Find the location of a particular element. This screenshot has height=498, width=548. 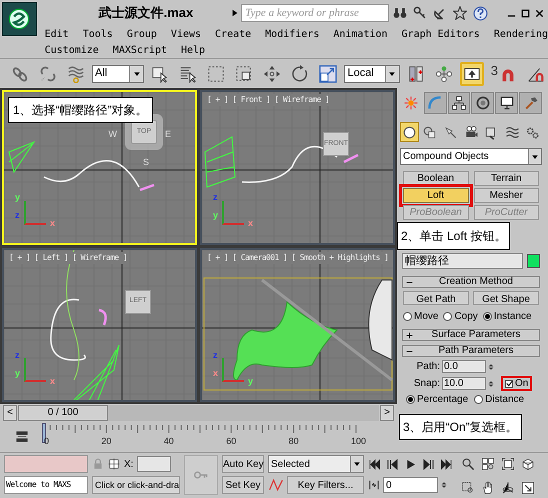

object-type-button: Terrain is located at coordinates (506, 178).